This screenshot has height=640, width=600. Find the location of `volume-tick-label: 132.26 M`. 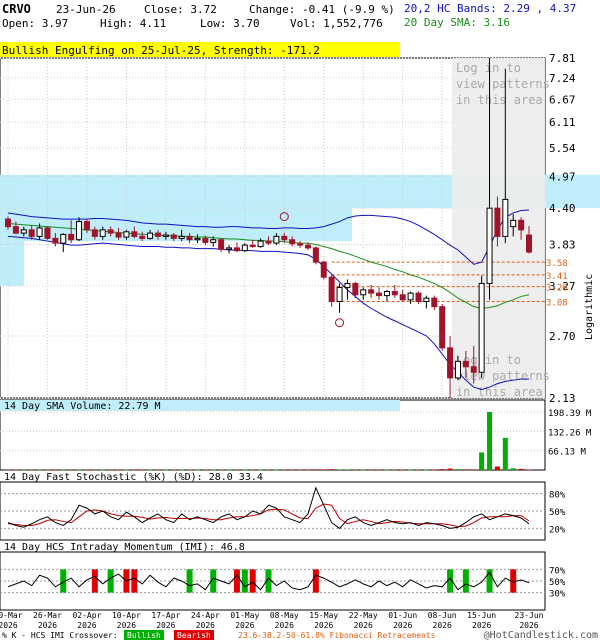

volume-tick-label: 132.26 M is located at coordinates (570, 433).